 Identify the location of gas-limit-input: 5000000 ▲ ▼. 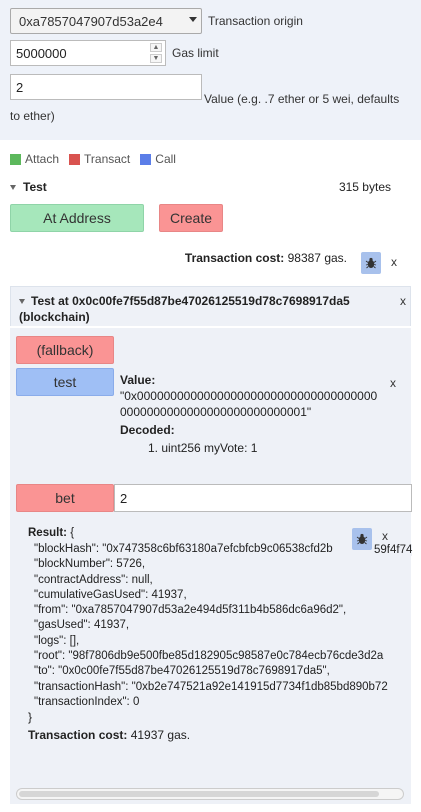
(88, 53).